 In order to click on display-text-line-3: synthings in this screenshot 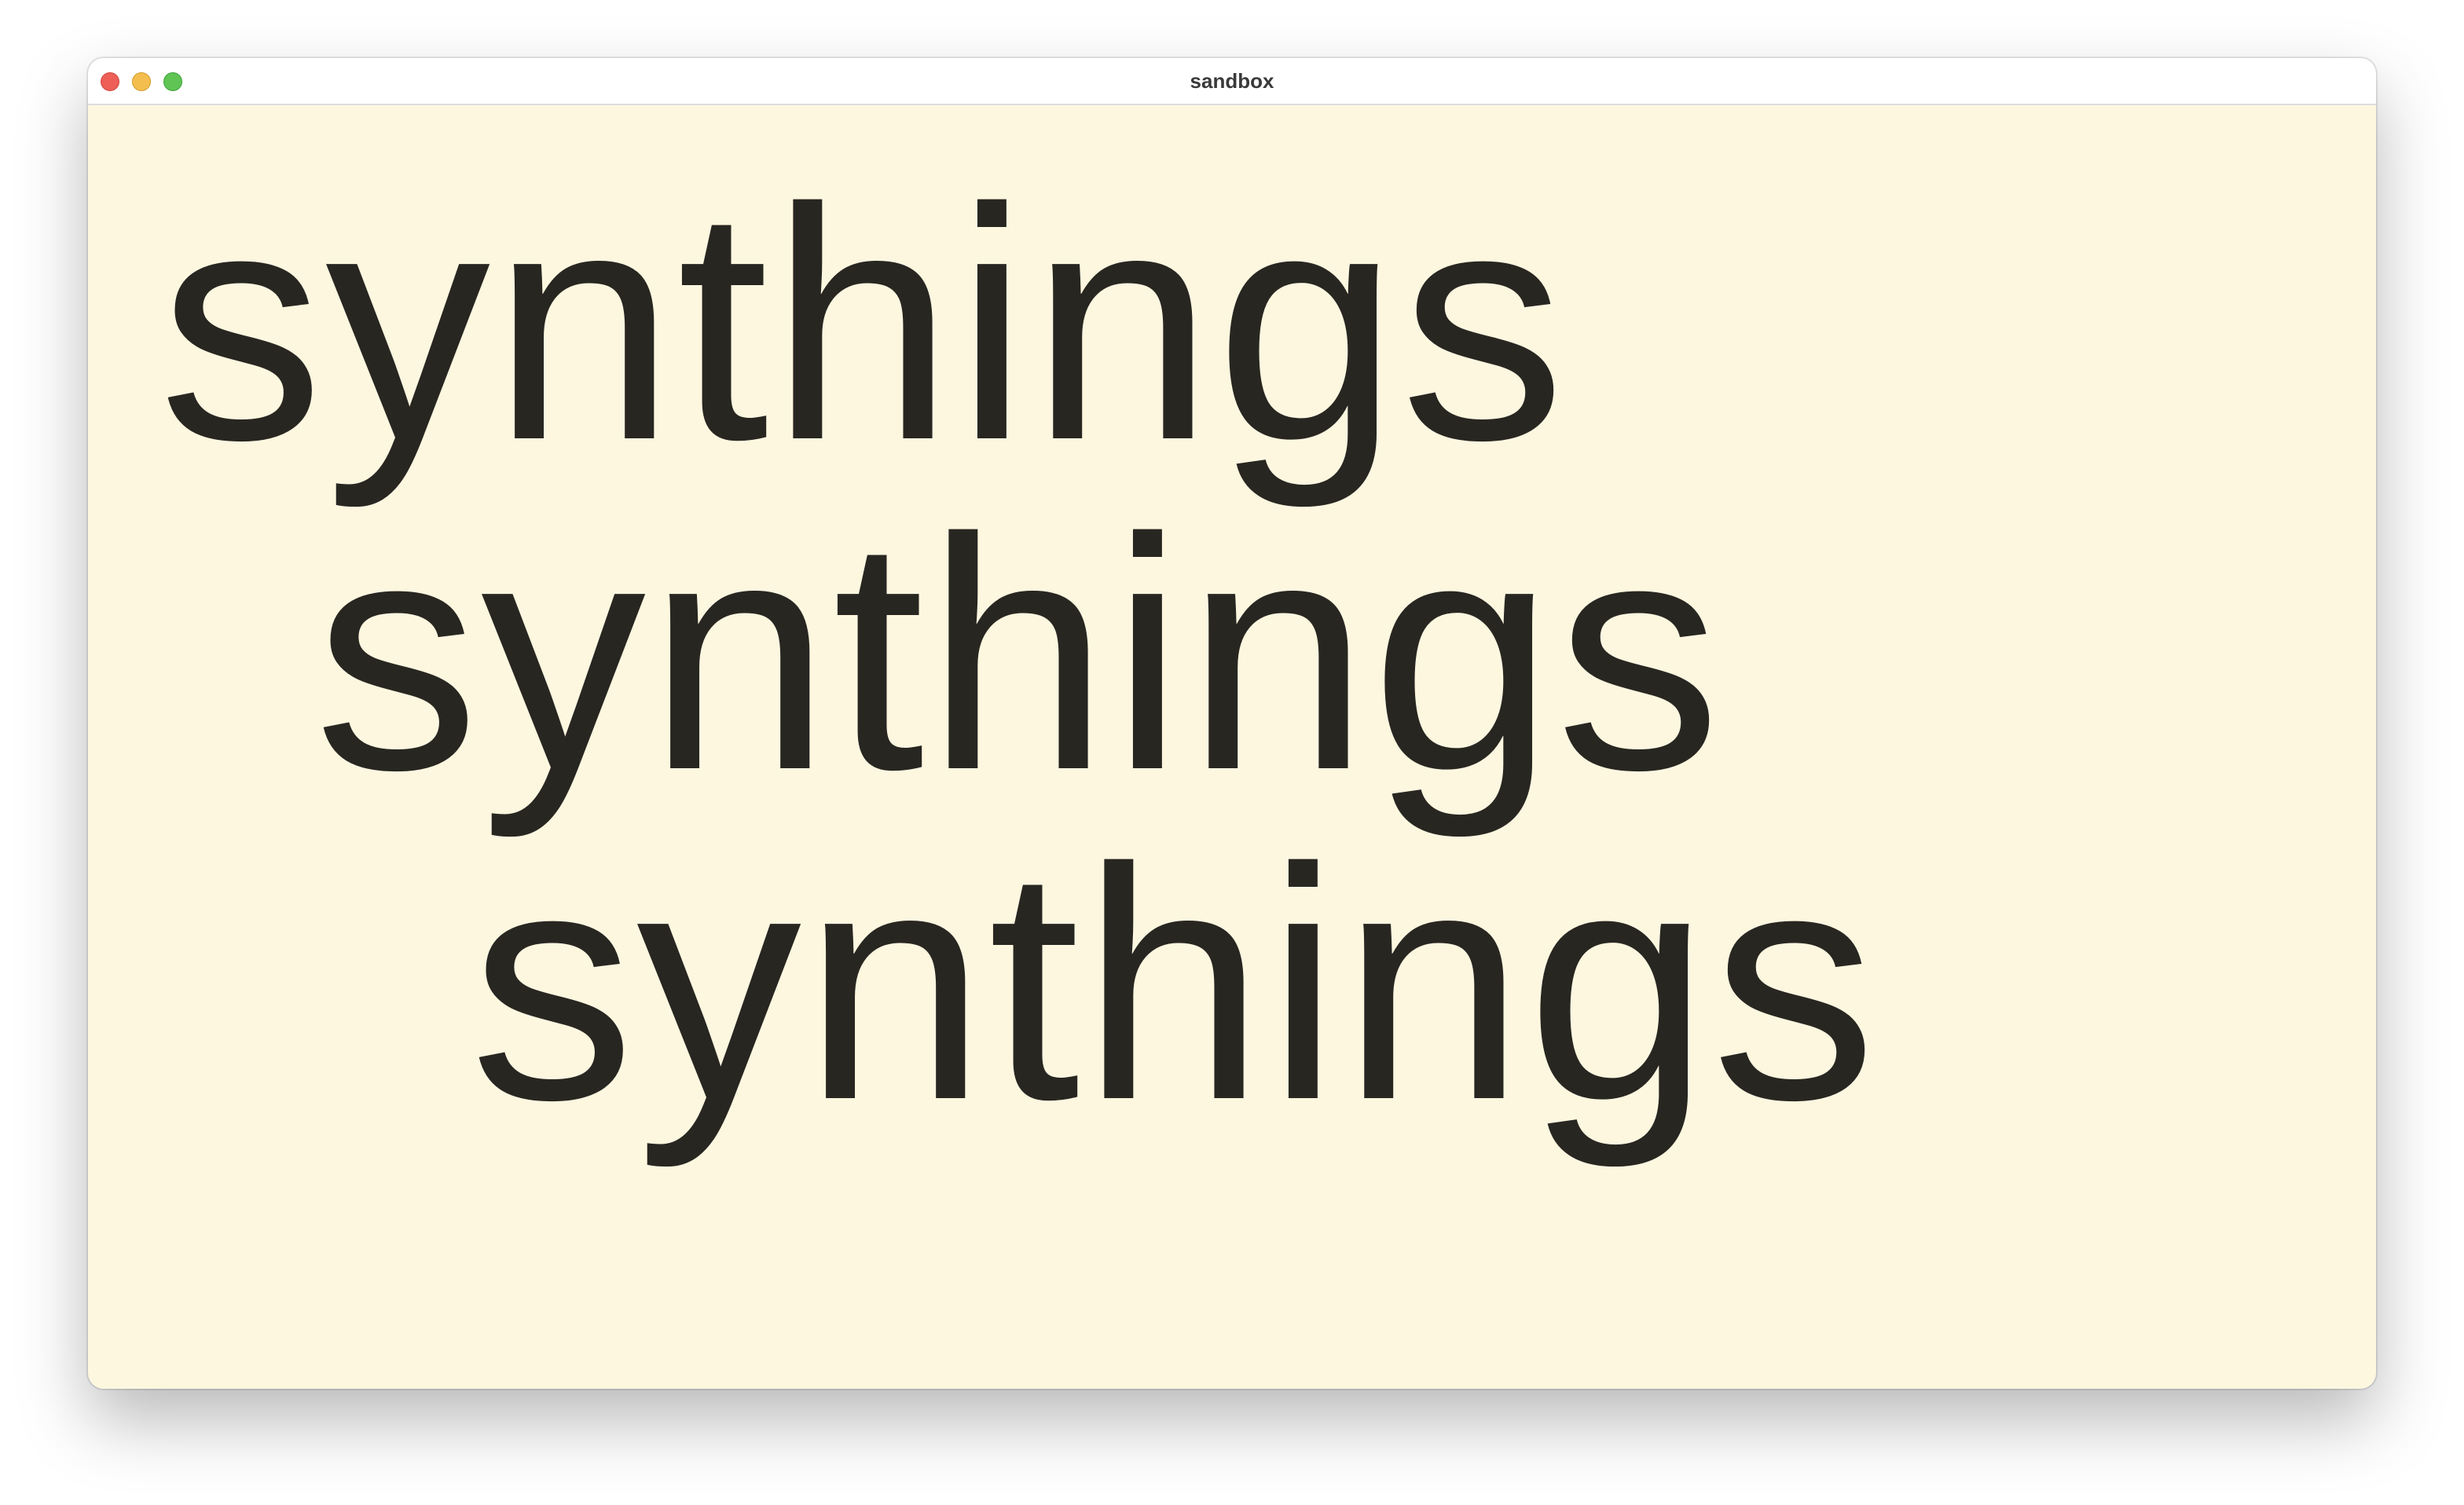, I will do `click(1174, 985)`.